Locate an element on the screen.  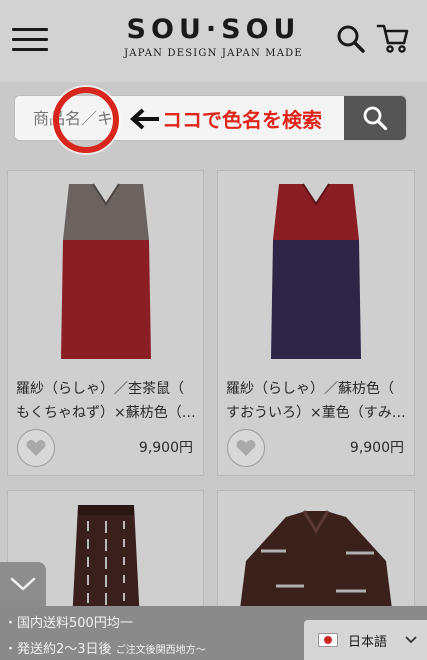
language-selector: 日本語 is located at coordinates (365, 640).